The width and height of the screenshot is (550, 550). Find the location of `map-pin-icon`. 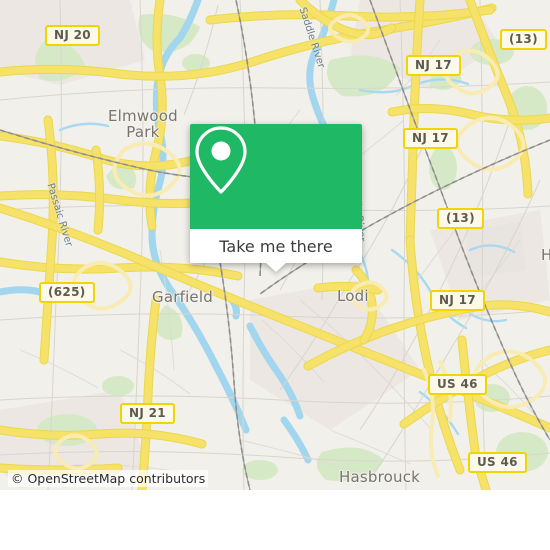

map-pin-icon is located at coordinates (221, 160).